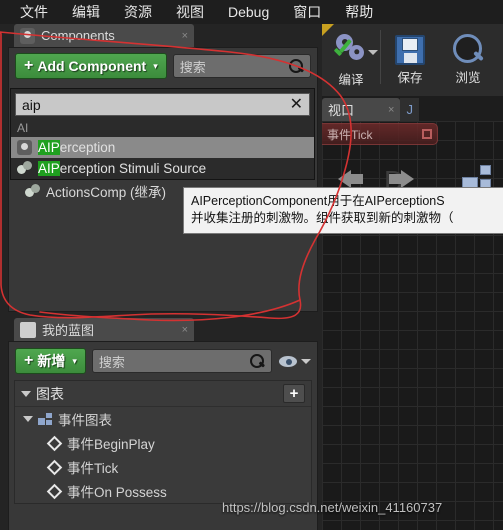 This screenshot has height=530, width=503. Describe the element at coordinates (322, 218) in the screenshot. I see `tooltip-line-2: 并收集注册的刺激物。组件获取到新的刺激物（` at that location.